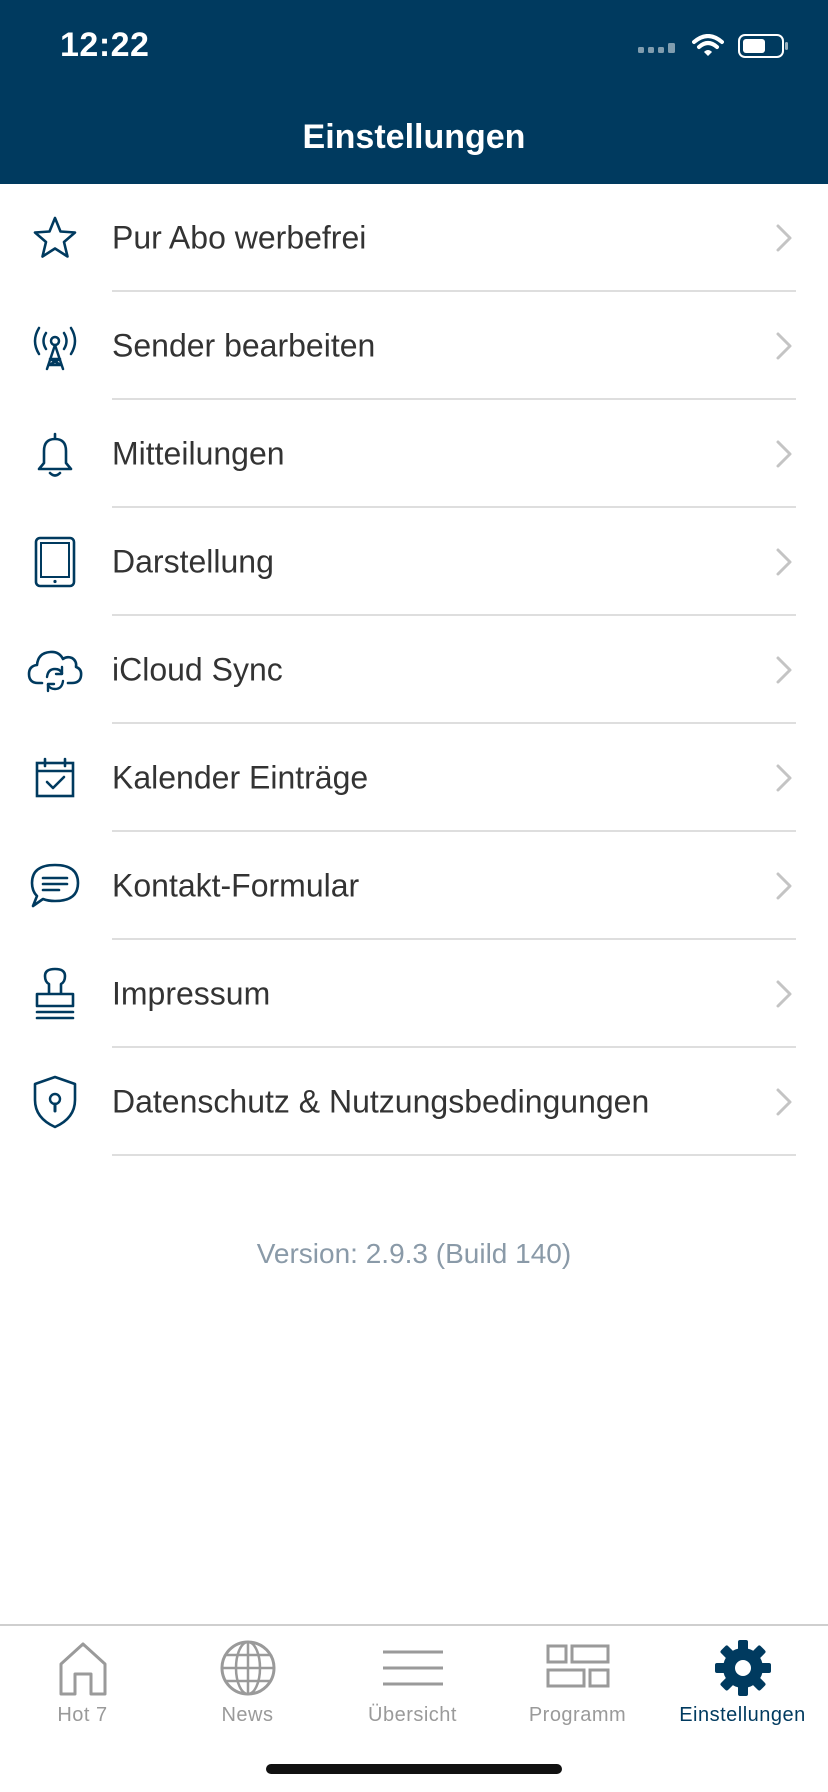  What do you see at coordinates (236, 885) in the screenshot?
I see `settings-row-label: Kontakt-Formular` at bounding box center [236, 885].